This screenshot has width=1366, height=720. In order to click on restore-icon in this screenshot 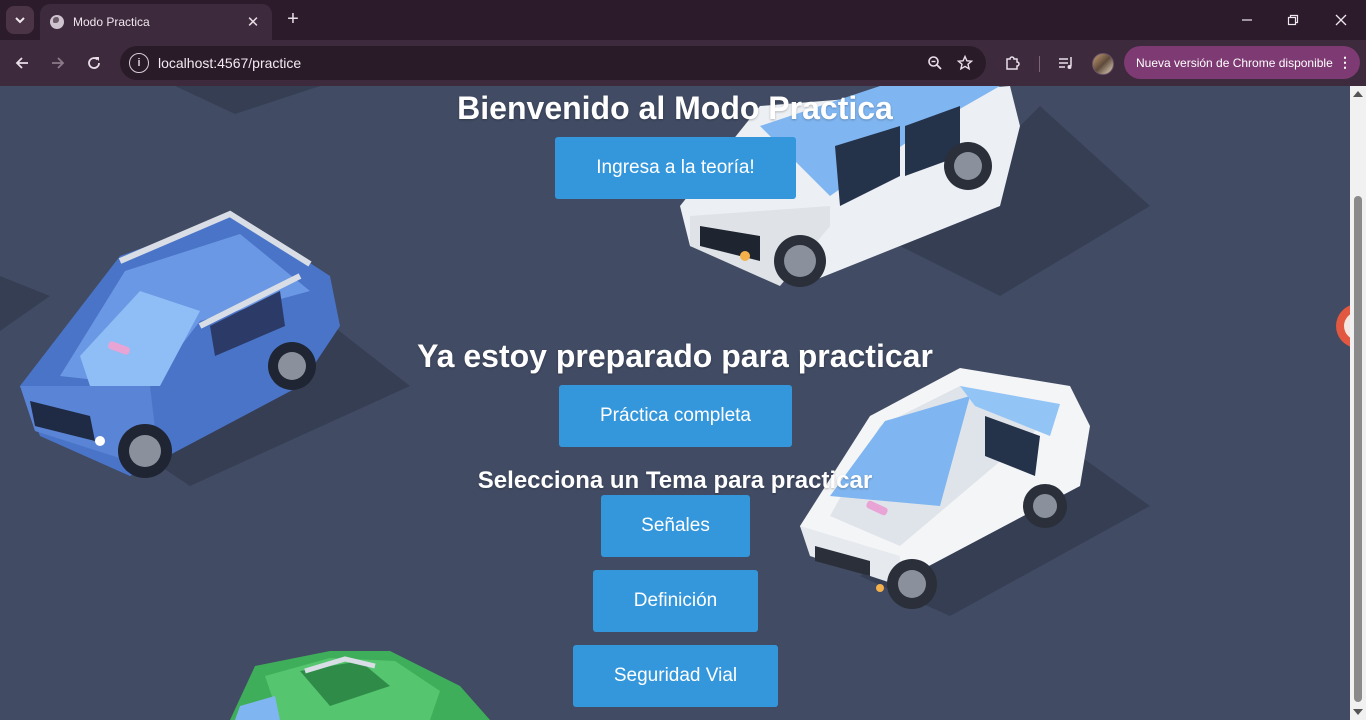, I will do `click(1293, 20)`.